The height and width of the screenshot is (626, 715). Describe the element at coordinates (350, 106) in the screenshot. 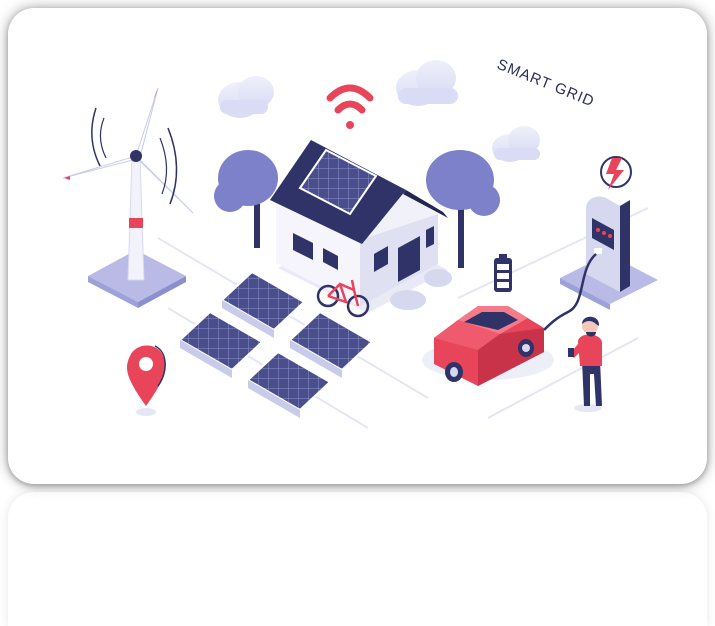

I see `wifi-icon` at that location.